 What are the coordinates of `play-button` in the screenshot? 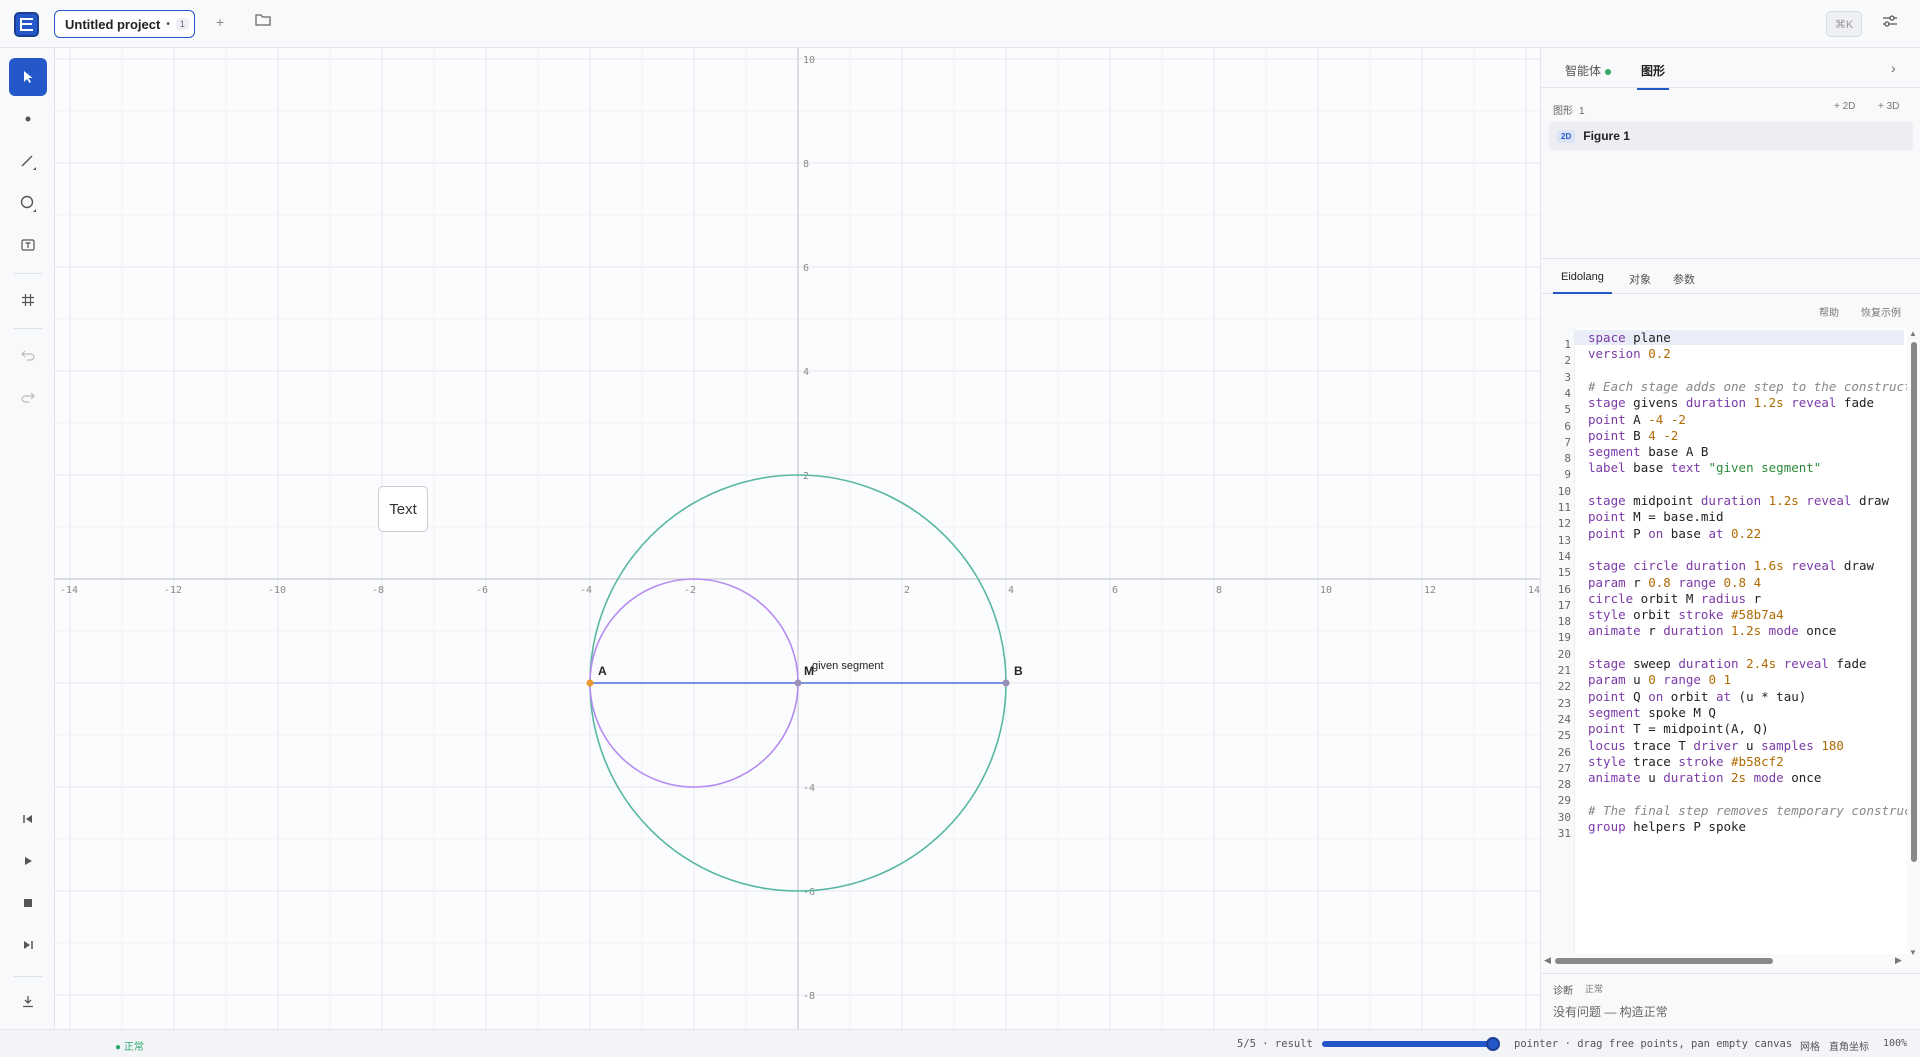 It's located at (28, 861).